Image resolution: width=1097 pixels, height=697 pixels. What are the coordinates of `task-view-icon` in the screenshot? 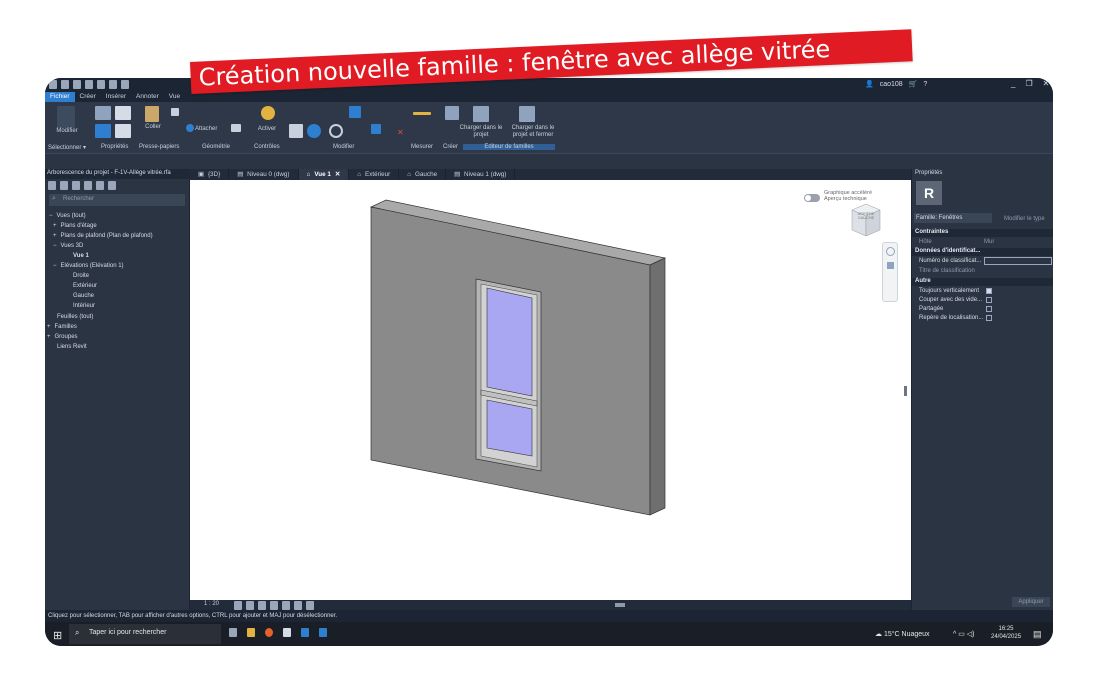 It's located at (233, 632).